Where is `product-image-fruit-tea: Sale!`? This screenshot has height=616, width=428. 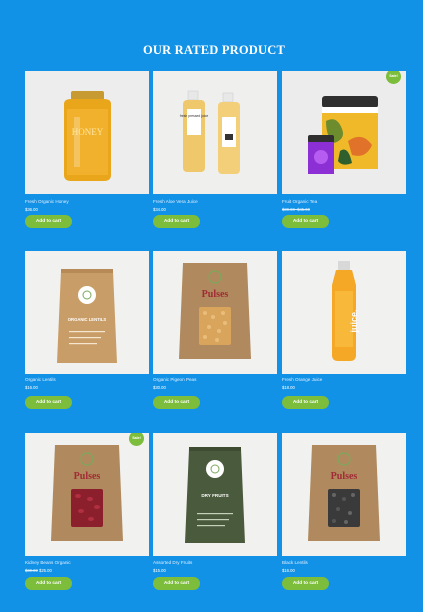
product-image-fruit-tea: Sale! is located at coordinates (344, 132).